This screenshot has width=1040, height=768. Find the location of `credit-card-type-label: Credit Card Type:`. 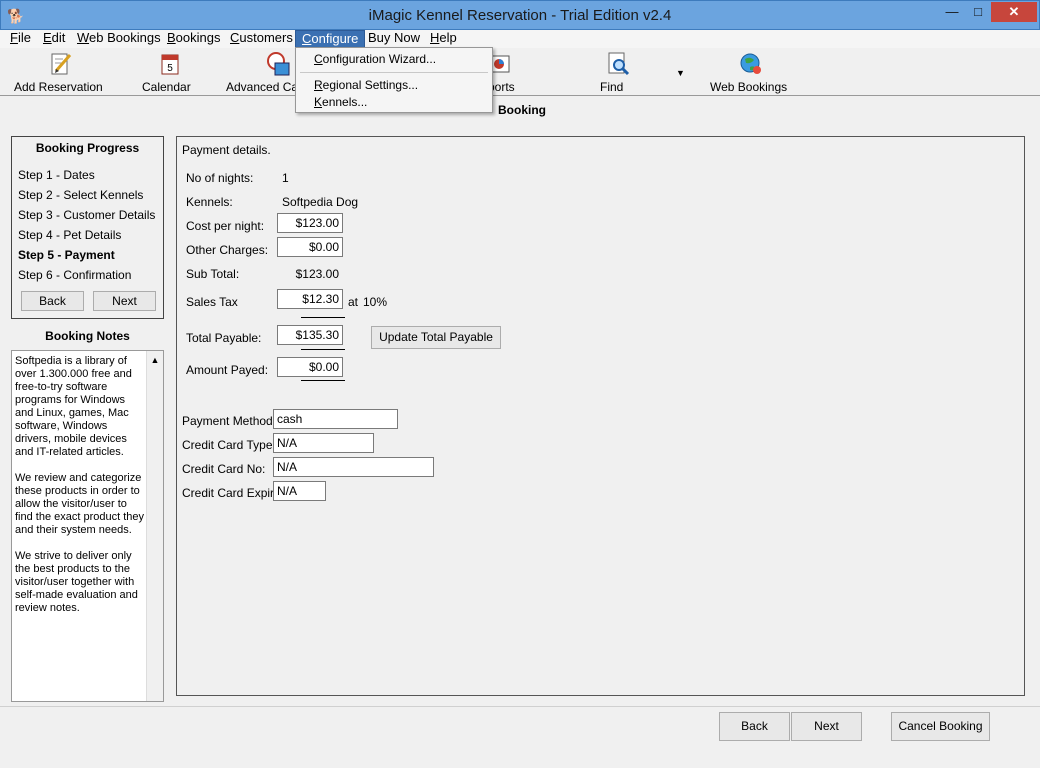

credit-card-type-label: Credit Card Type: is located at coordinates (229, 445).